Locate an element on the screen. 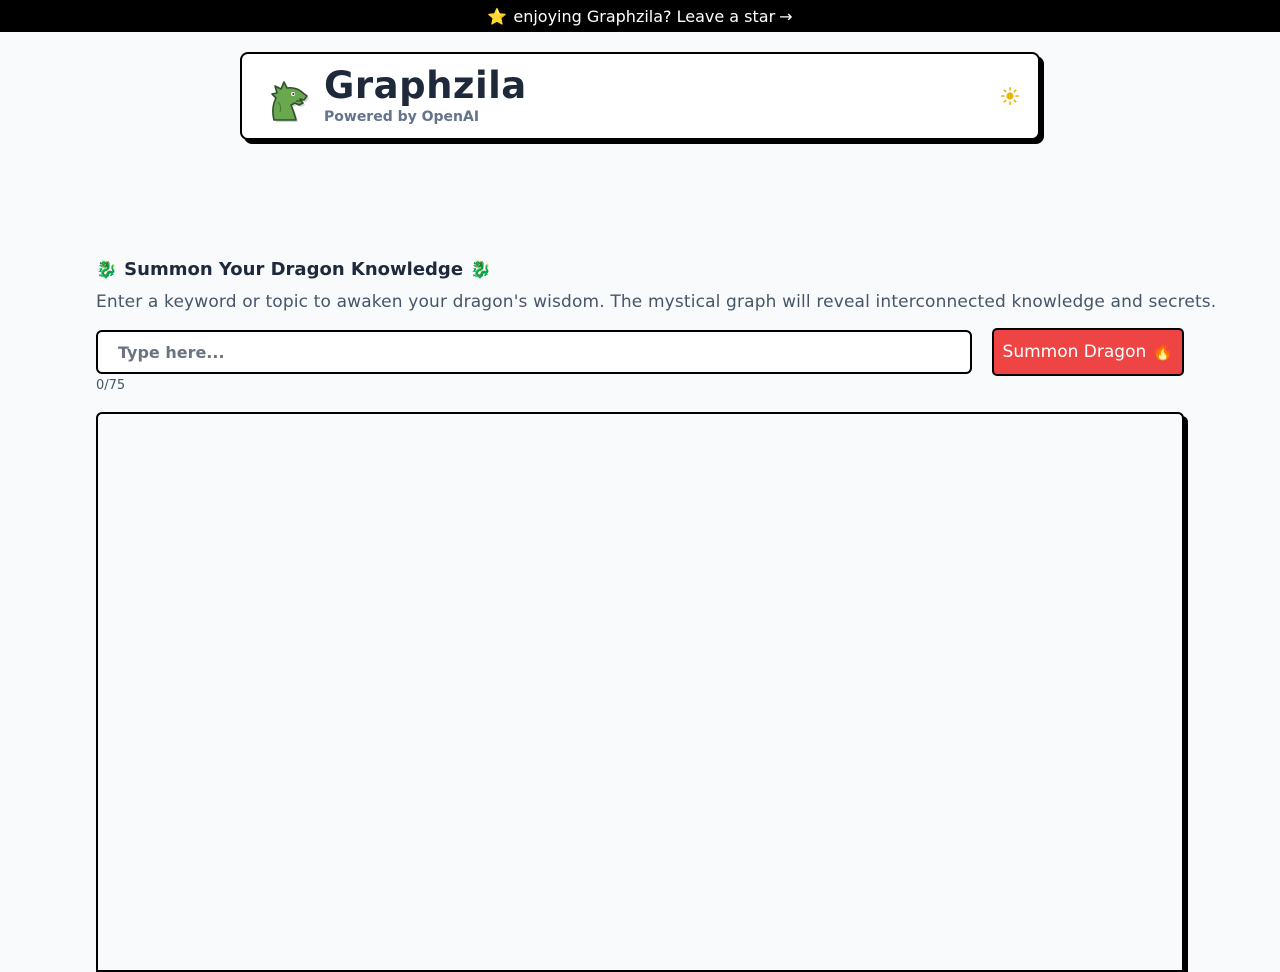  banner-text: enjoying Graphzila? Leave a star is located at coordinates (644, 16).